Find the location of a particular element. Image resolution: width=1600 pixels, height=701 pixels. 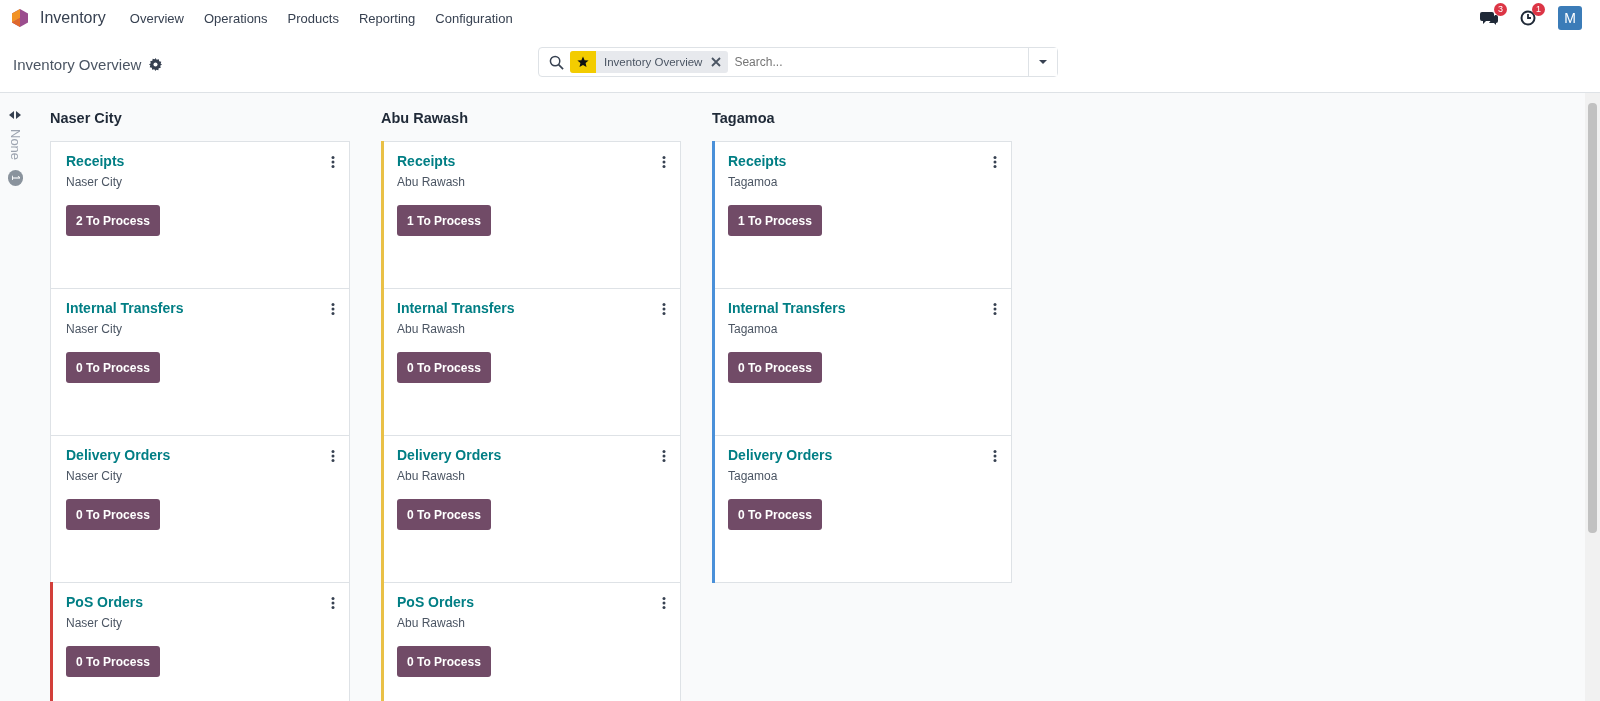

menu-item: Overview is located at coordinates (156, 18).